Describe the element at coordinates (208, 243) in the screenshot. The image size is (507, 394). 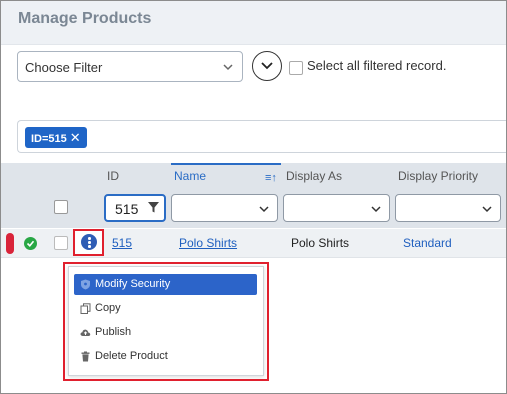
I see `row-name-link: Polo Shirts` at that location.